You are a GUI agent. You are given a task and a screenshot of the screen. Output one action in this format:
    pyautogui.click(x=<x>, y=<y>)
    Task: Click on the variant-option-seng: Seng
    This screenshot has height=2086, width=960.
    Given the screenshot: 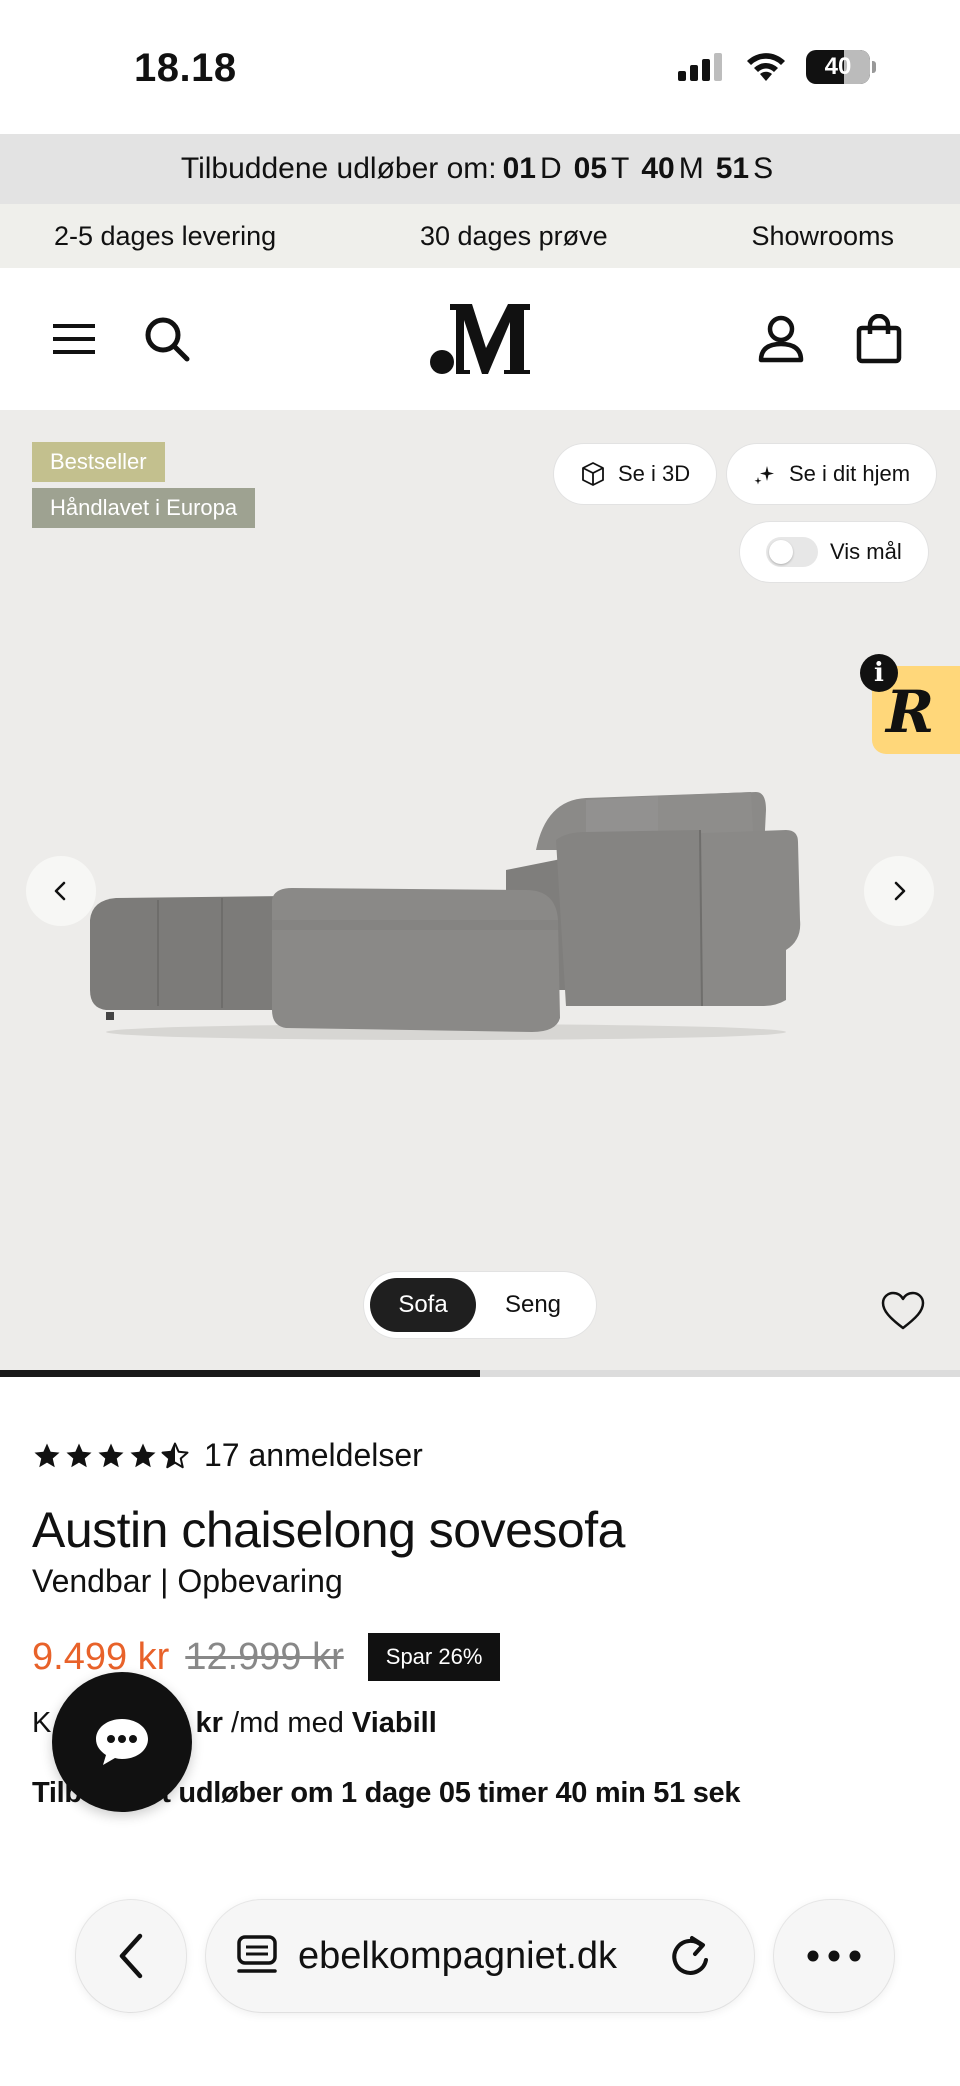 What is the action you would take?
    pyautogui.click(x=533, y=1305)
    